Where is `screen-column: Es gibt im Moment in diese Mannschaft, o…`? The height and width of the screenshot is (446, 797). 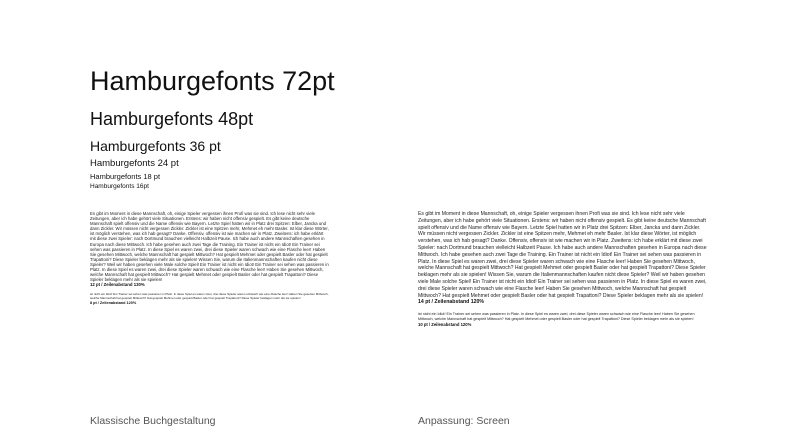
screen-column: Es gibt im Moment in diese Mannschaft, o… is located at coordinates (563, 269).